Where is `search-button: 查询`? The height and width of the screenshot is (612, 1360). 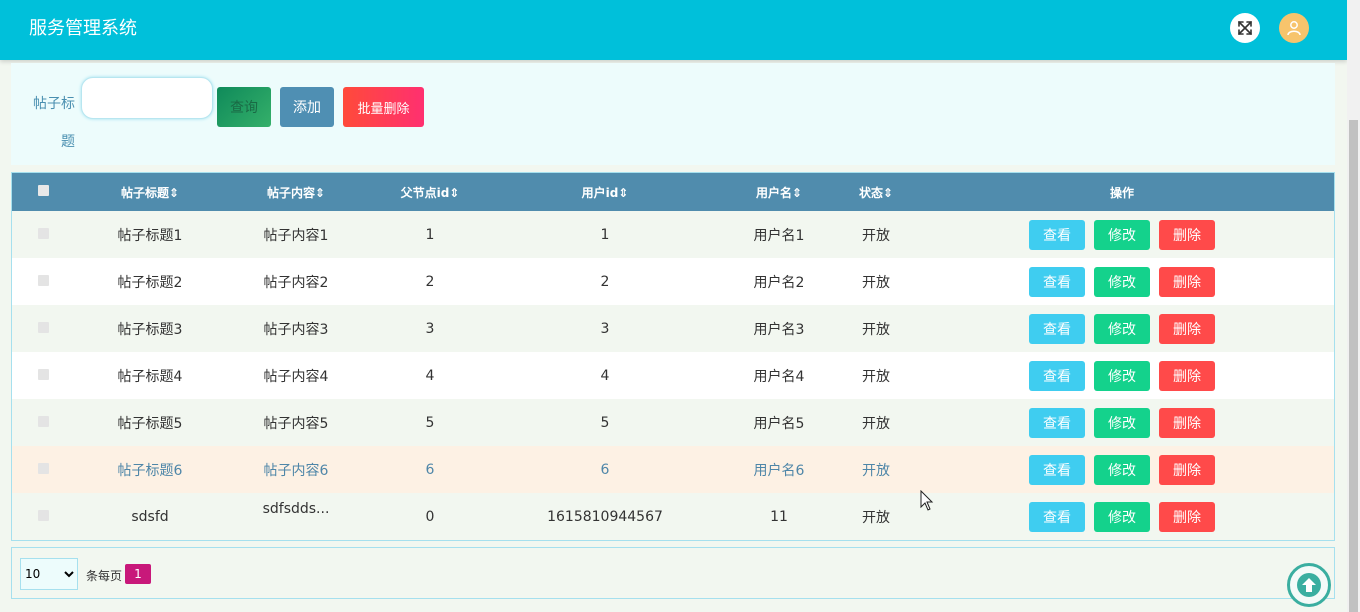
search-button: 查询 is located at coordinates (244, 107).